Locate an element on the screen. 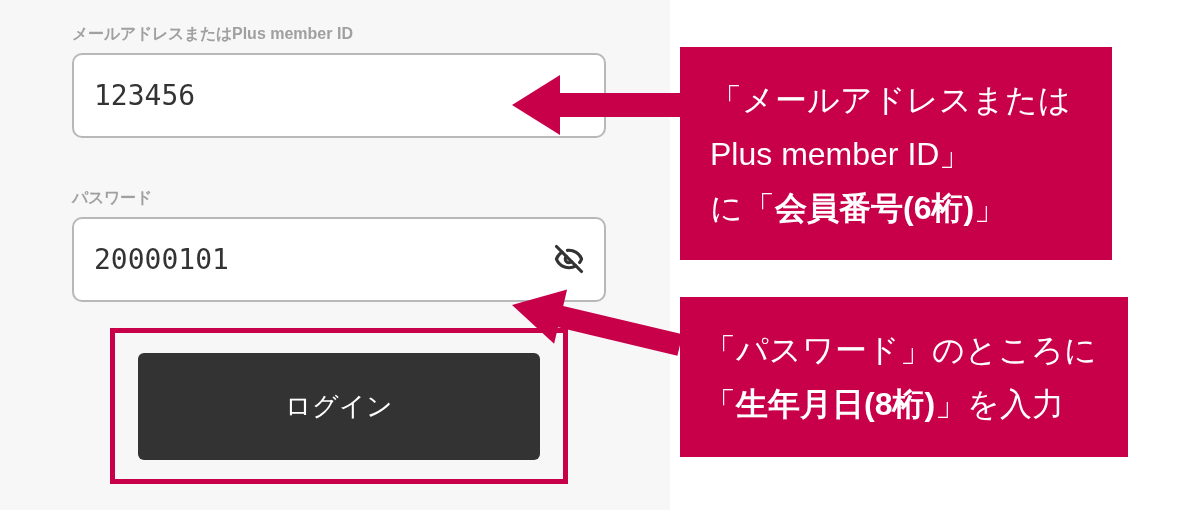  field-label: パスワード is located at coordinates (112, 198).